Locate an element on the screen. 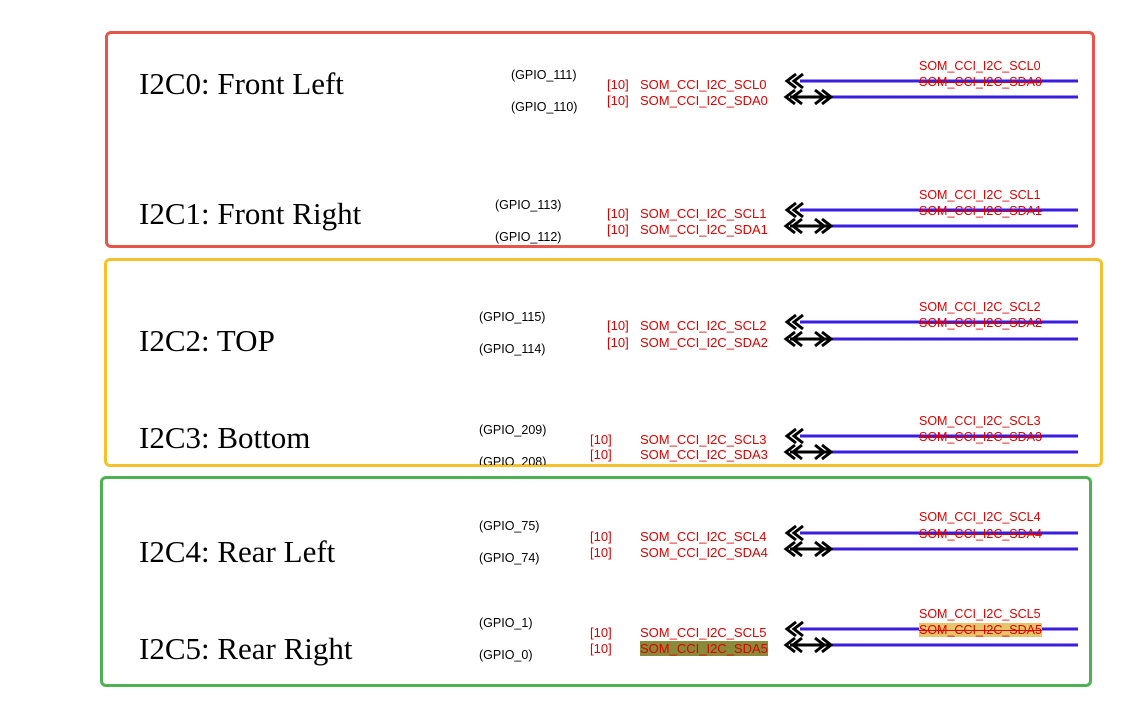 The image size is (1146, 710). signal-scl-i2c0: SOM_CCI_I2C_SCL0 is located at coordinates (703, 84).